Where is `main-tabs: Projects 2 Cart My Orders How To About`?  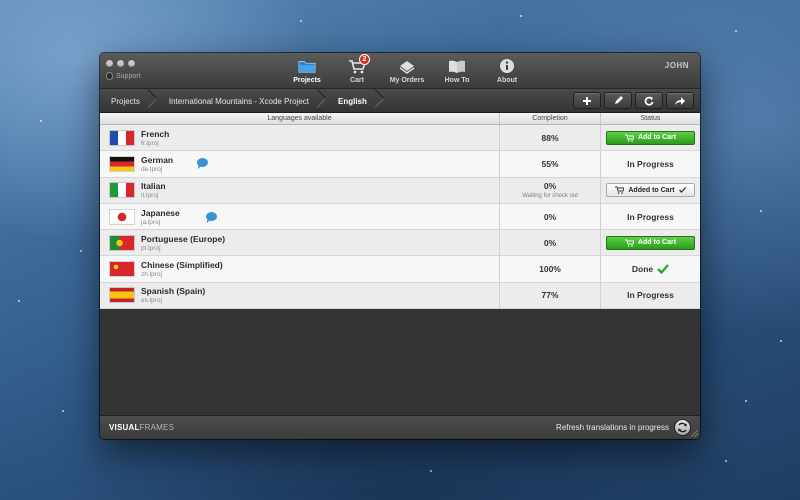 main-tabs: Projects 2 Cart My Orders How To About is located at coordinates (407, 70).